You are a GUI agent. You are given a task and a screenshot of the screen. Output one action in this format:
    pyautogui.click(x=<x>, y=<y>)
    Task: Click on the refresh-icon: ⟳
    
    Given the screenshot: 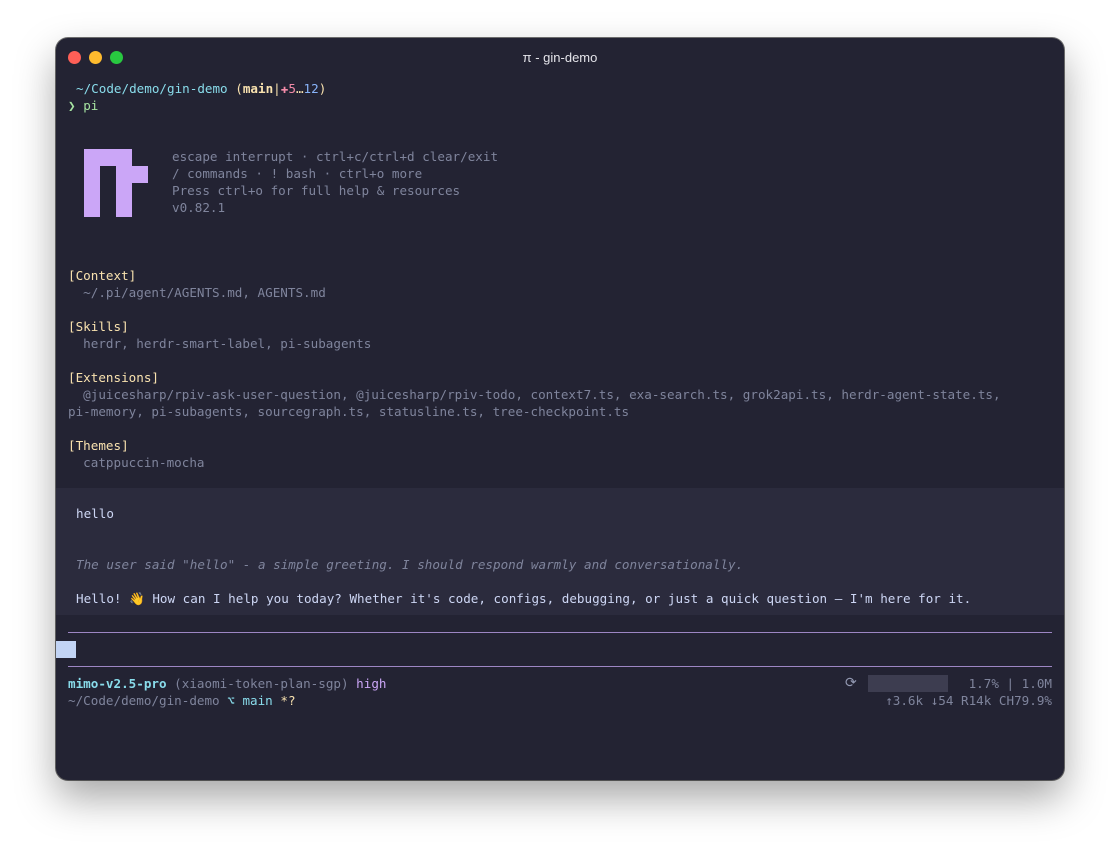 What is the action you would take?
    pyautogui.click(x=851, y=683)
    